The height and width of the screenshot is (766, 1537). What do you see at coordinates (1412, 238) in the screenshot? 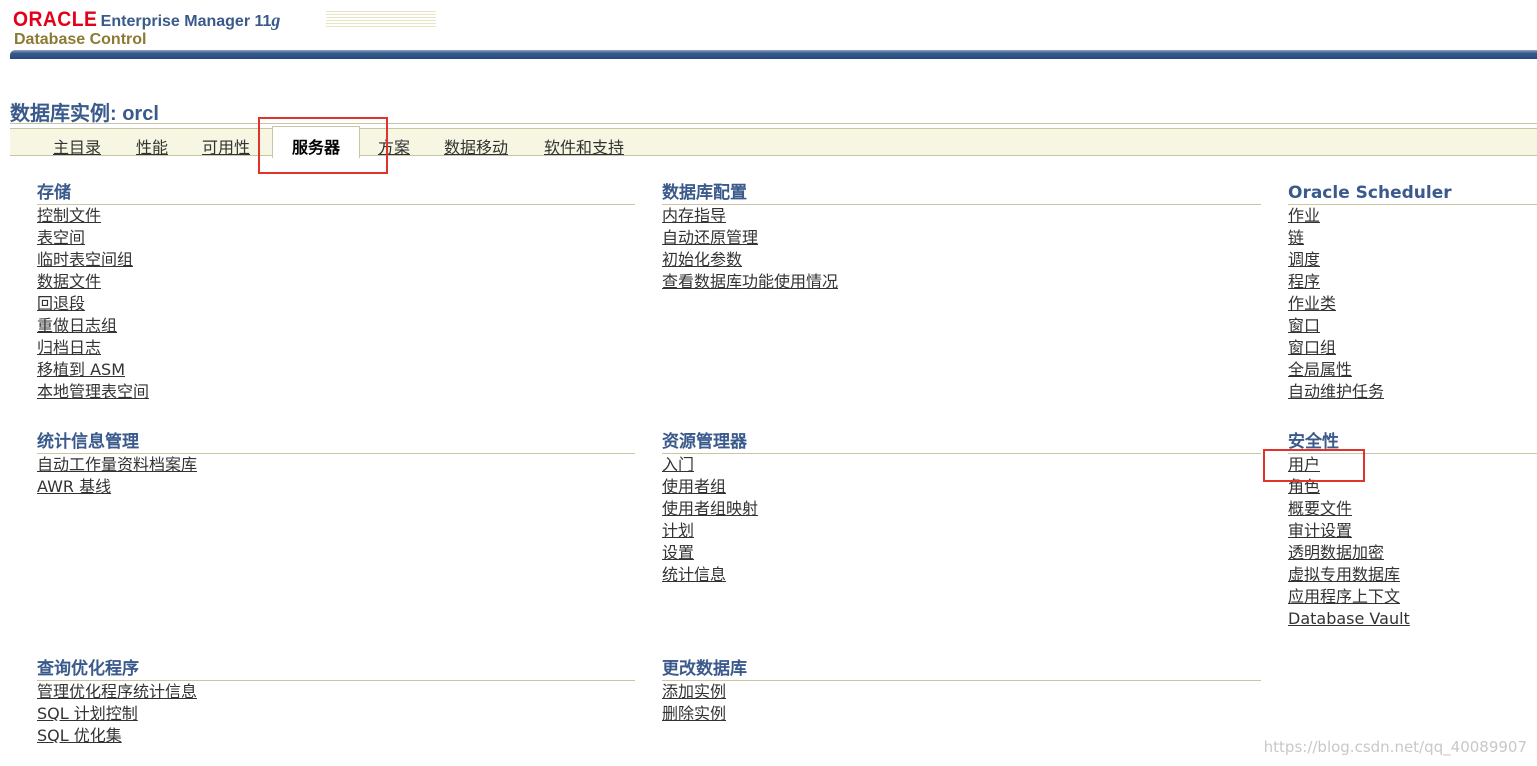
I see `link-scheduler-1: 链` at bounding box center [1412, 238].